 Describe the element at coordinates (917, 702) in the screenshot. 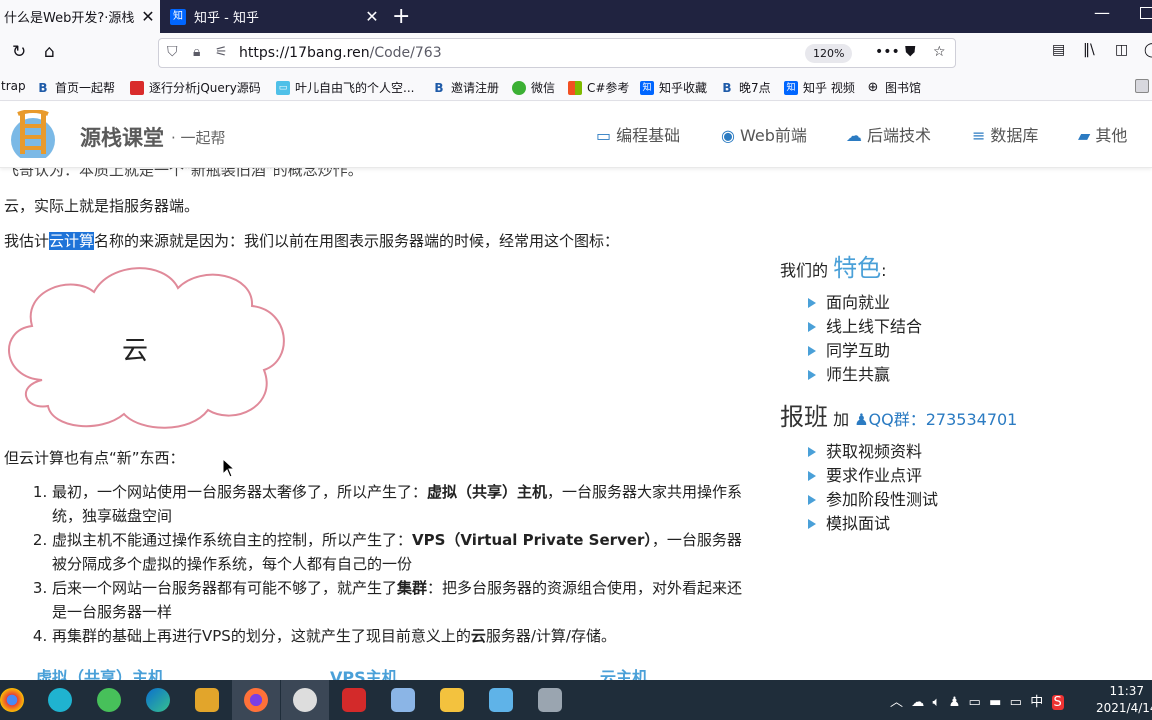

I see `onedrive-icon: ☁` at that location.